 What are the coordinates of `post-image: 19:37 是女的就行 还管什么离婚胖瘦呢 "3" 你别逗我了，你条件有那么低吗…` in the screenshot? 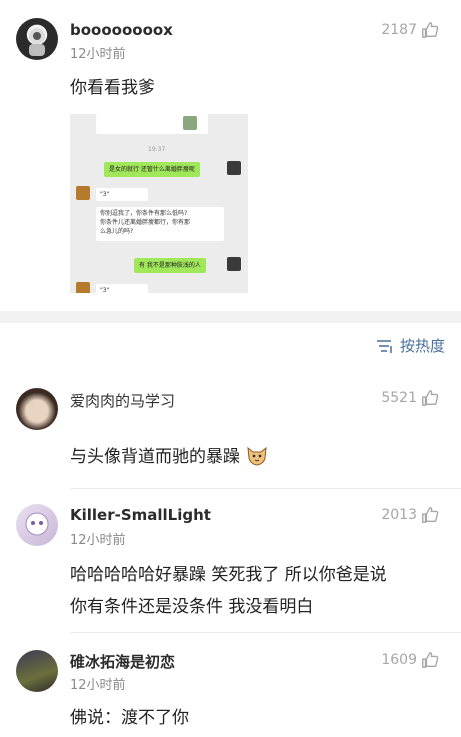 It's located at (159, 203).